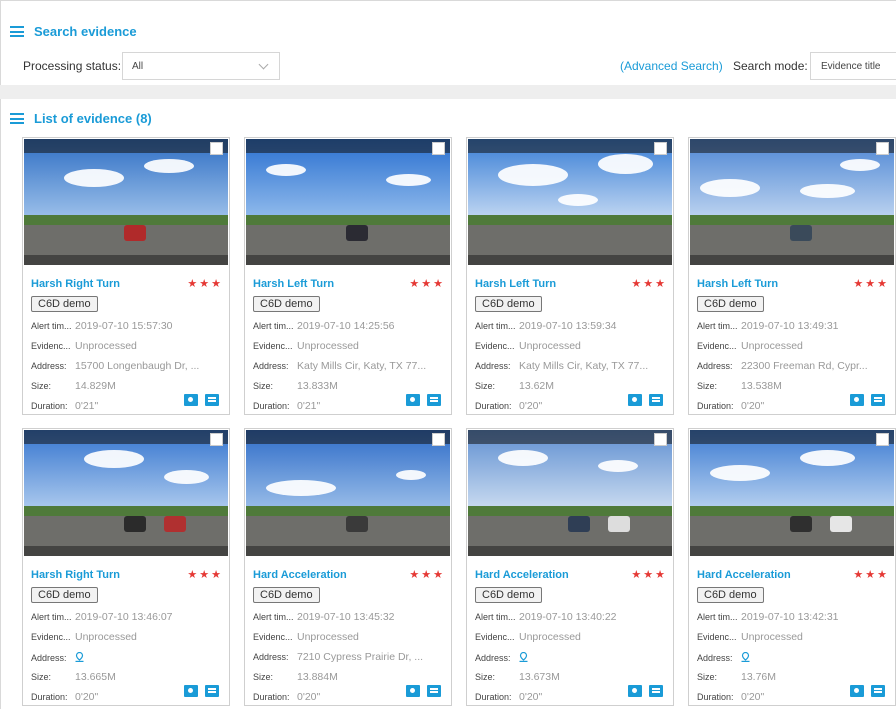 Image resolution: width=896 pixels, height=709 pixels. What do you see at coordinates (671, 66) in the screenshot?
I see `advanced-search-link: (Advanced Search)` at bounding box center [671, 66].